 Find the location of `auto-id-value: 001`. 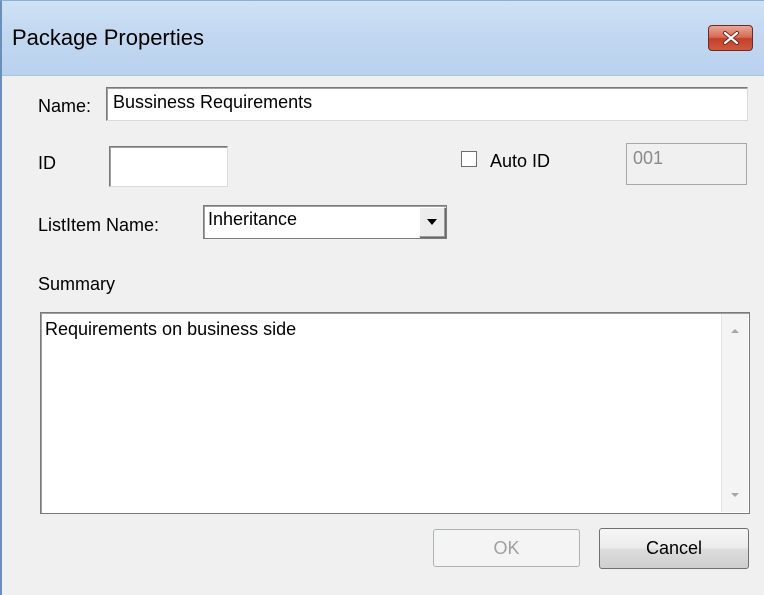

auto-id-value: 001 is located at coordinates (648, 158).